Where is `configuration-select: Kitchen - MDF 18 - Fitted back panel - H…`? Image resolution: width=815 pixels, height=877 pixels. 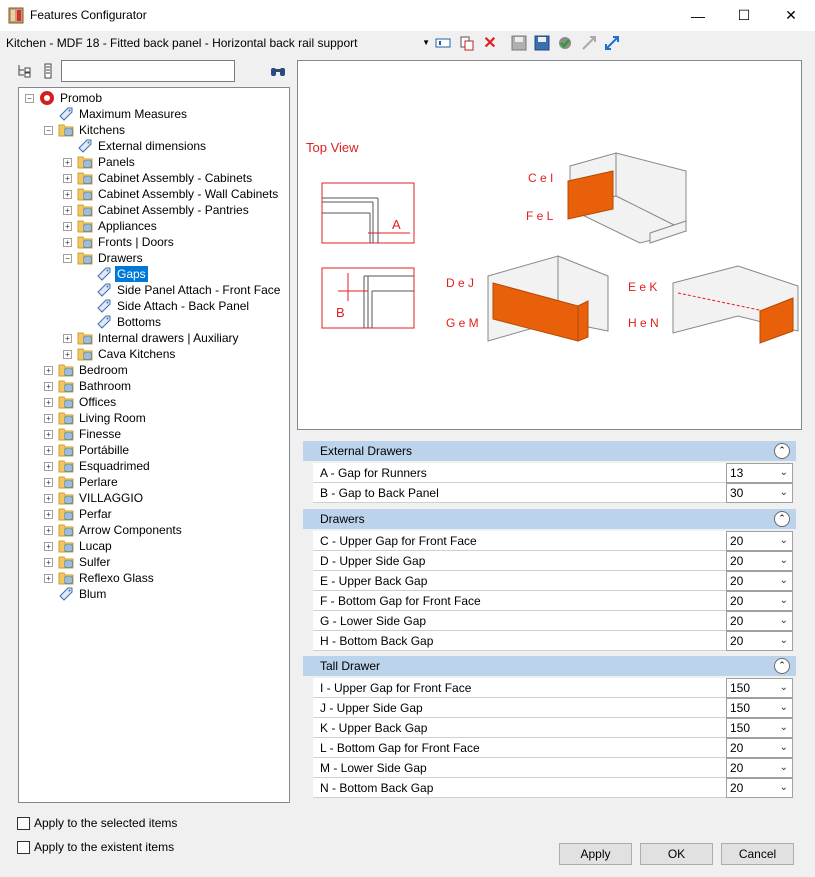
configuration-select: Kitchen - MDF 18 - Fitted back panel - H… is located at coordinates (218, 43).